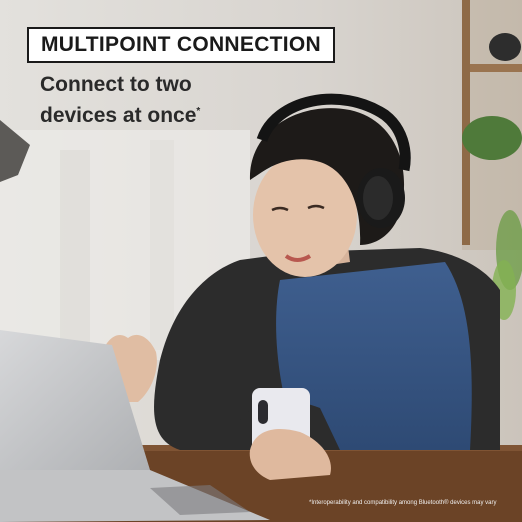 Image resolution: width=522 pixels, height=522 pixels. I want to click on subhead-line-2-text: devices at once, so click(118, 115).